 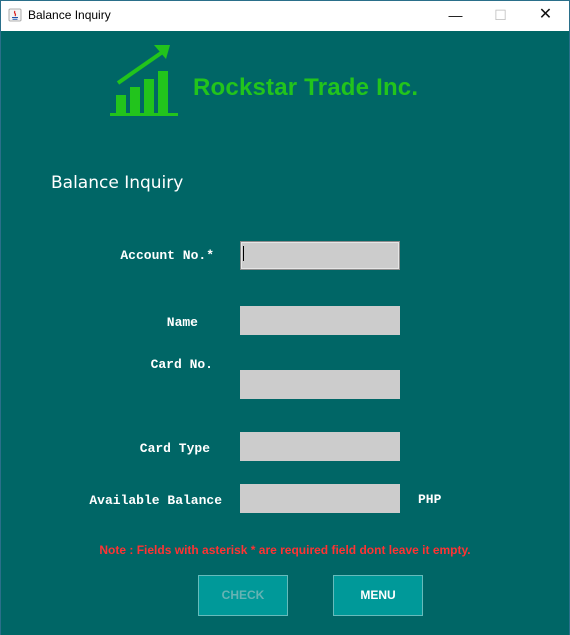 What do you see at coordinates (167, 255) in the screenshot?
I see `account-no-label: Account No.*` at bounding box center [167, 255].